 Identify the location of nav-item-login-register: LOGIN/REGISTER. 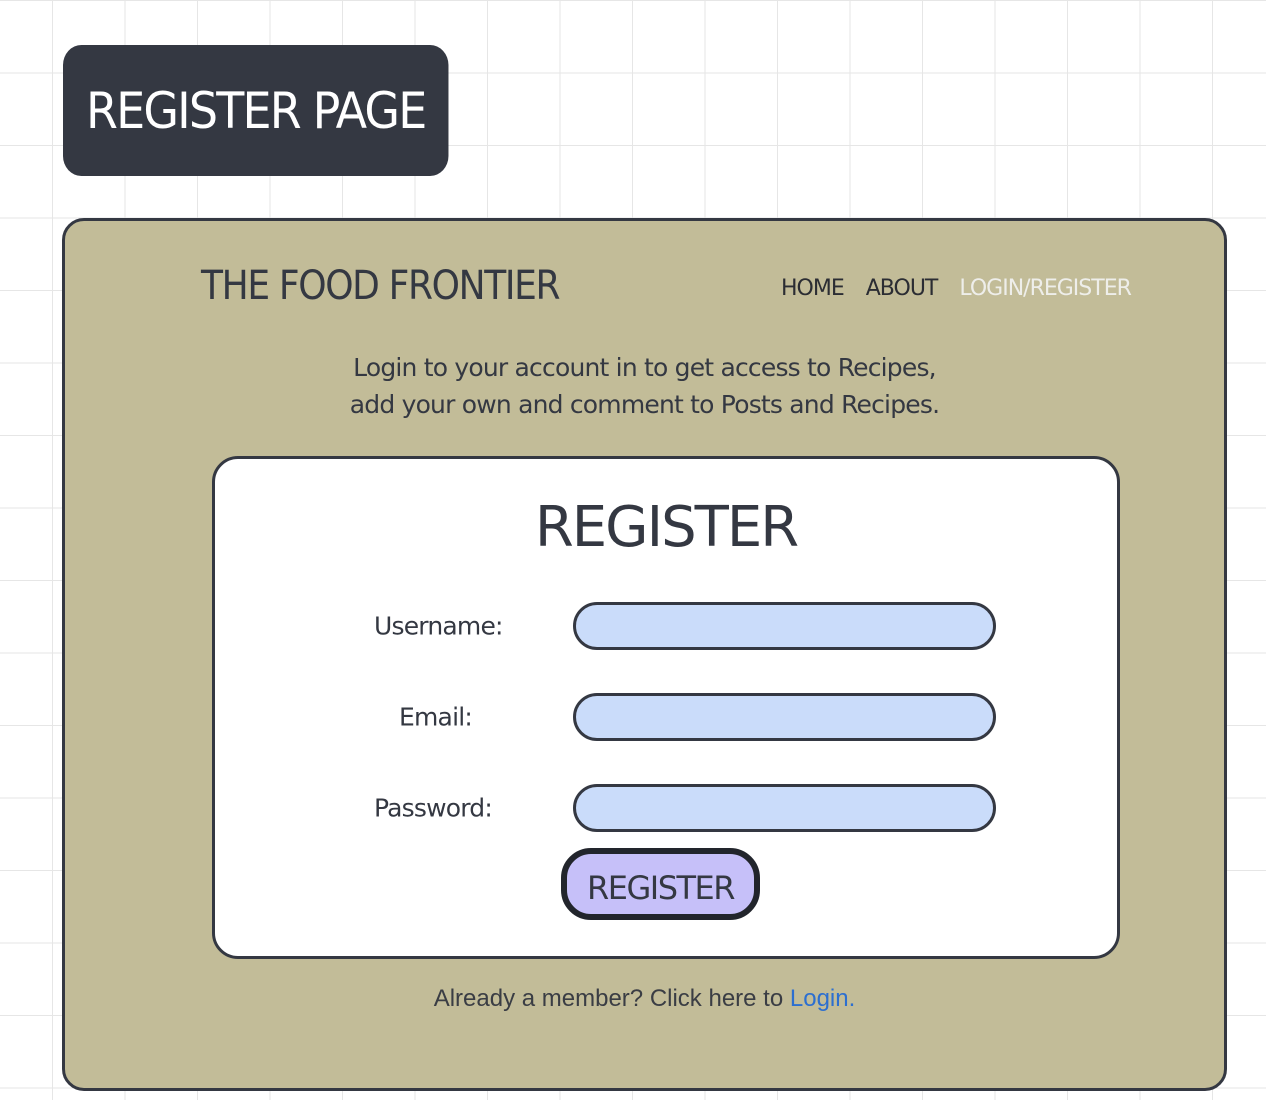
(1045, 288).